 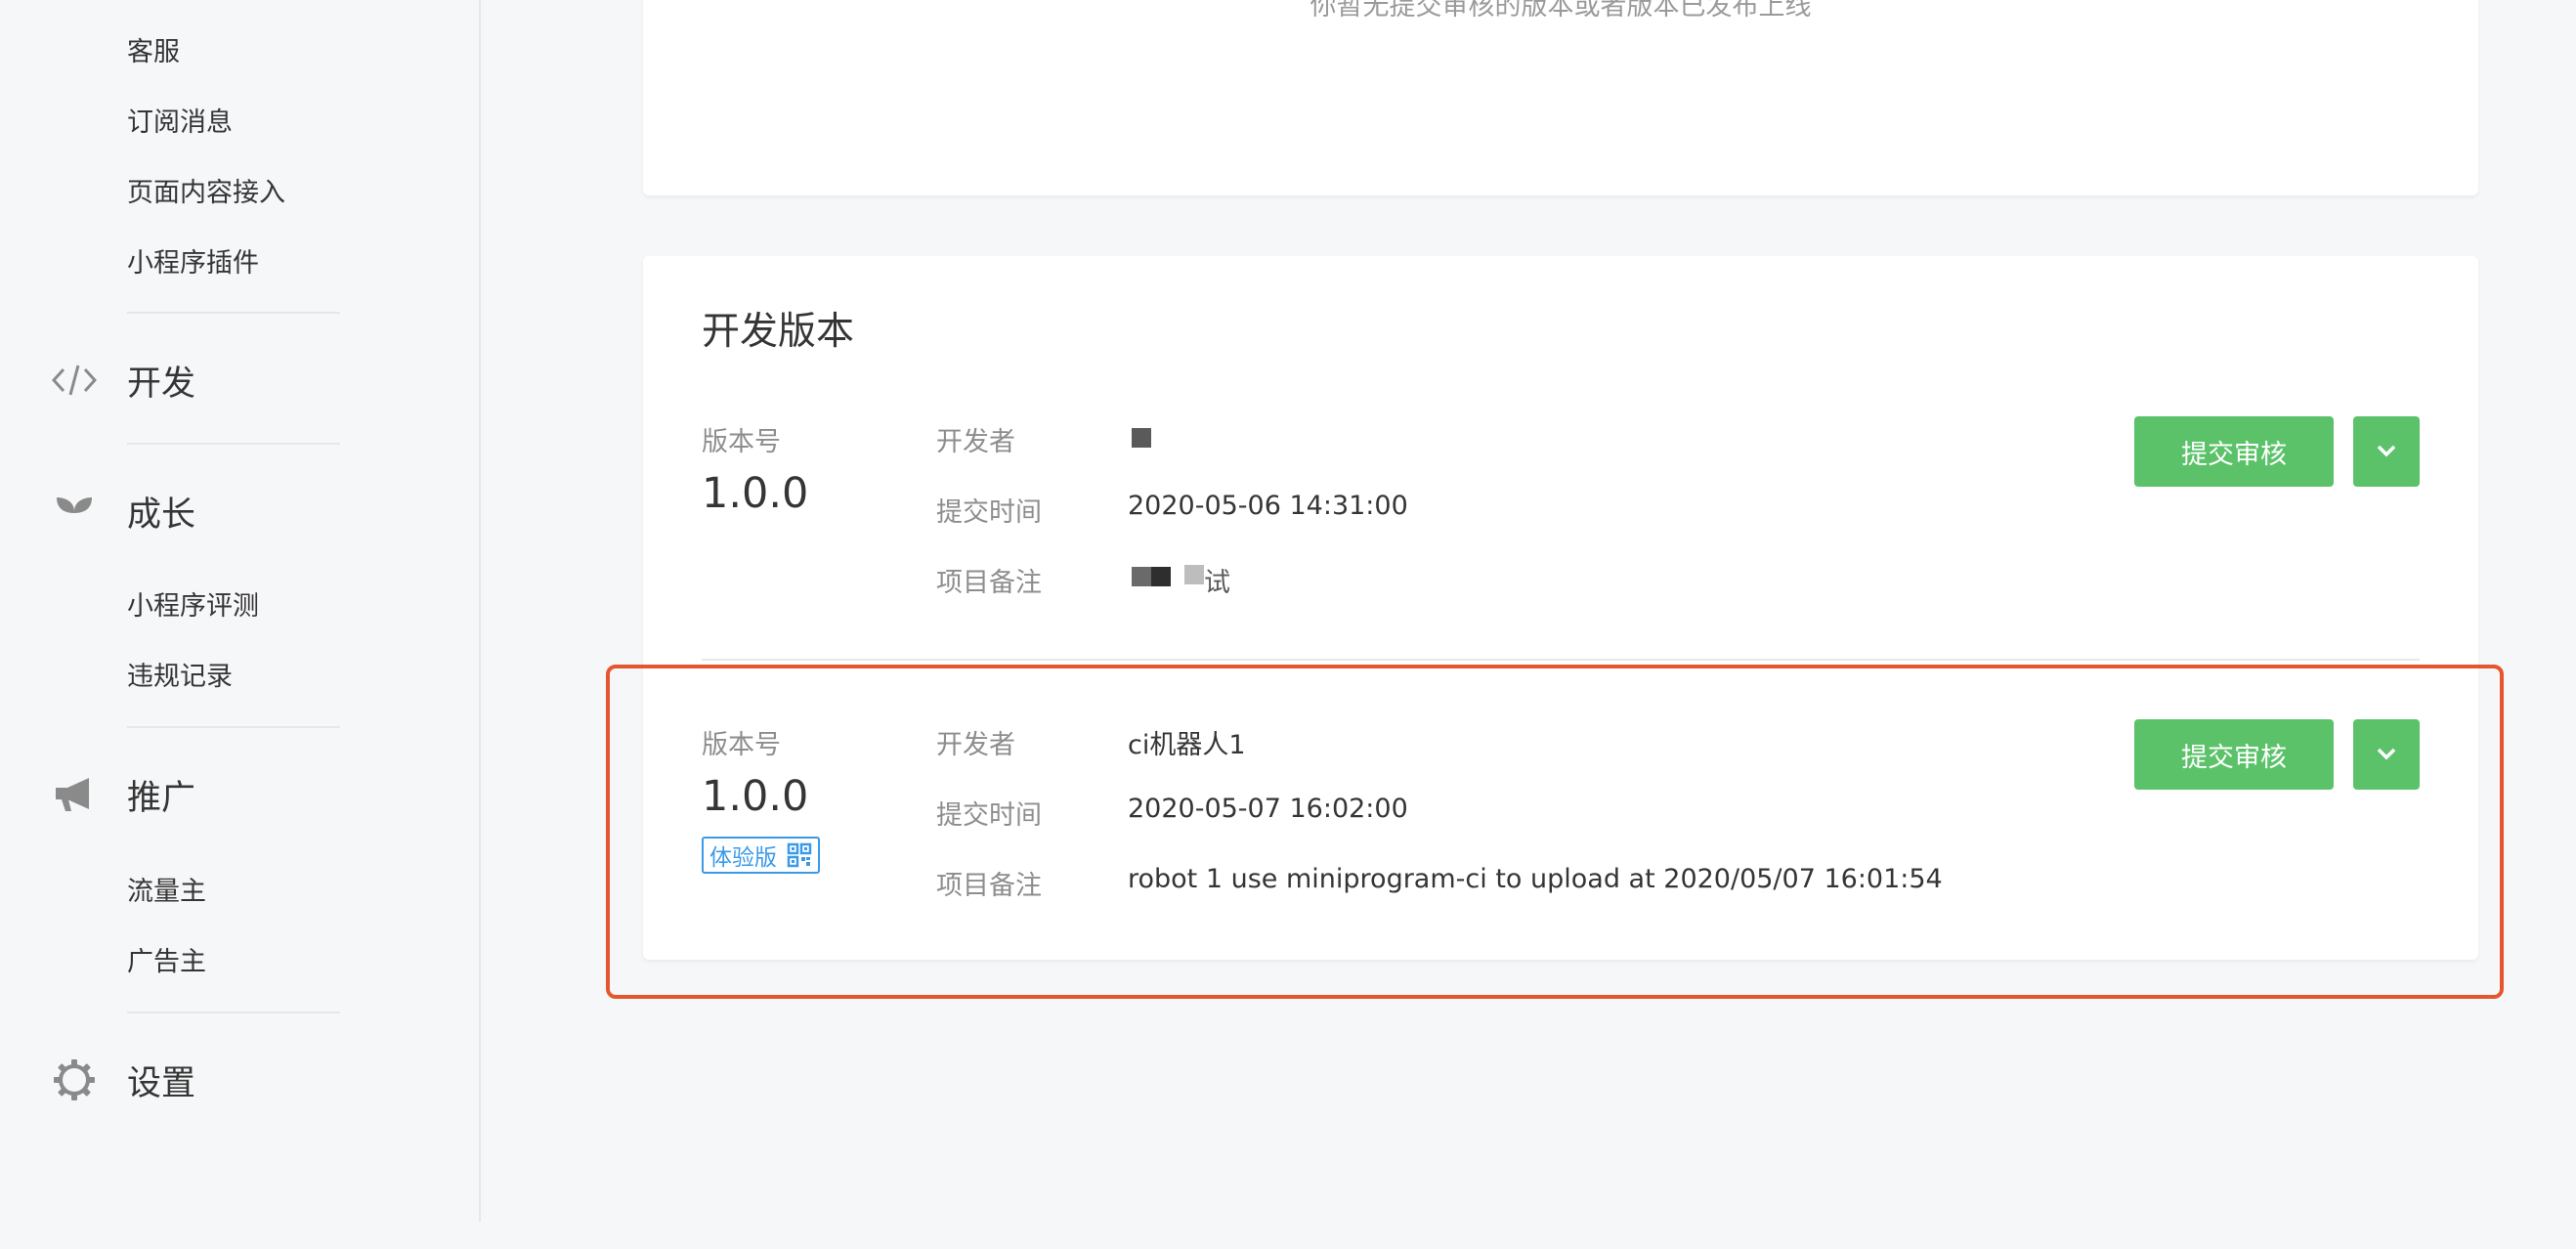 I want to click on empty-notice: 你暂无提交审核的版本或者版本已发布上线, so click(x=1560, y=11).